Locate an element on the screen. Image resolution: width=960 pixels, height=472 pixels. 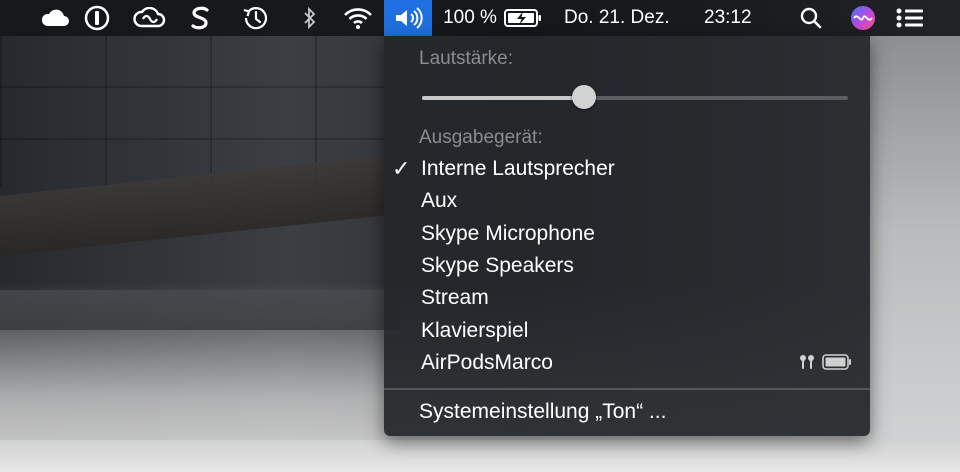
menubar-date: Do. 21. Dez. is located at coordinates (629, 18).